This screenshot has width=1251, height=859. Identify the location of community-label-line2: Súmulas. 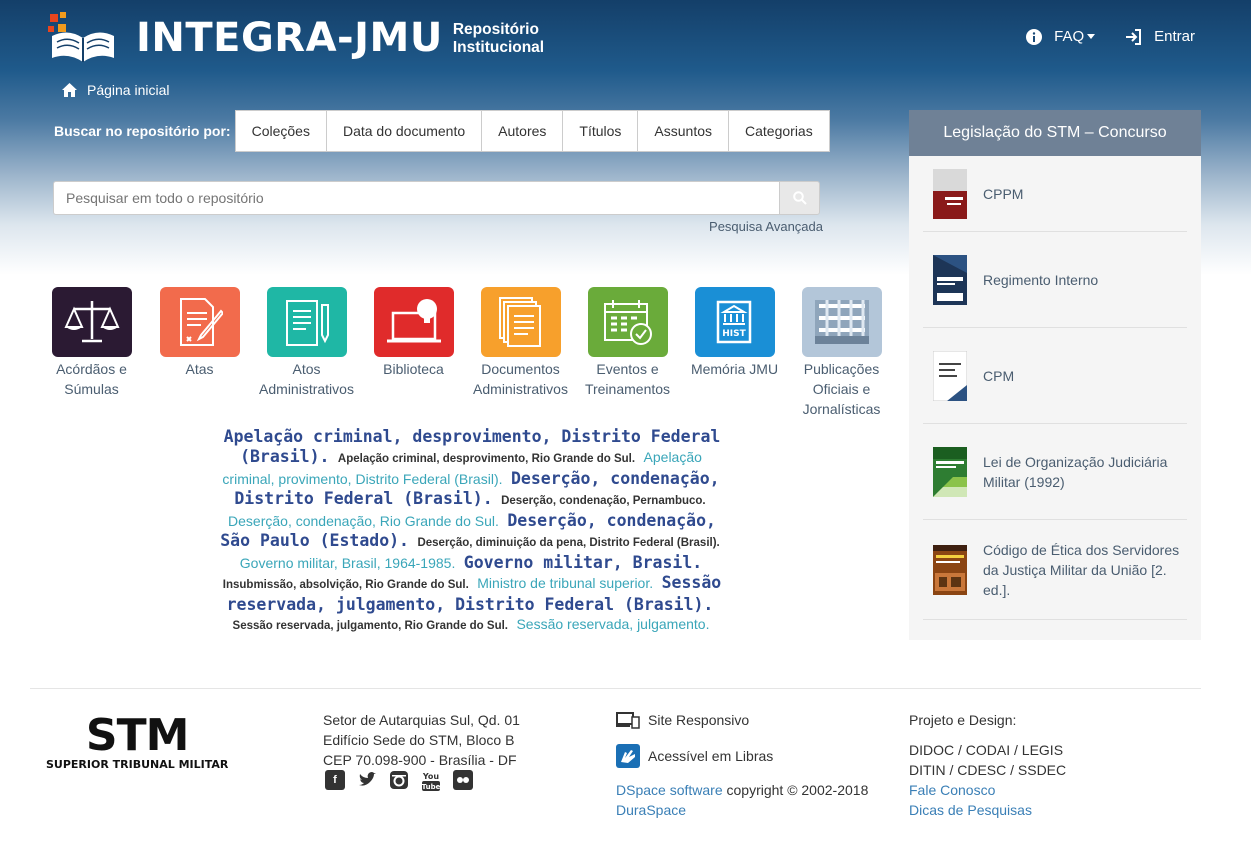
(91, 389).